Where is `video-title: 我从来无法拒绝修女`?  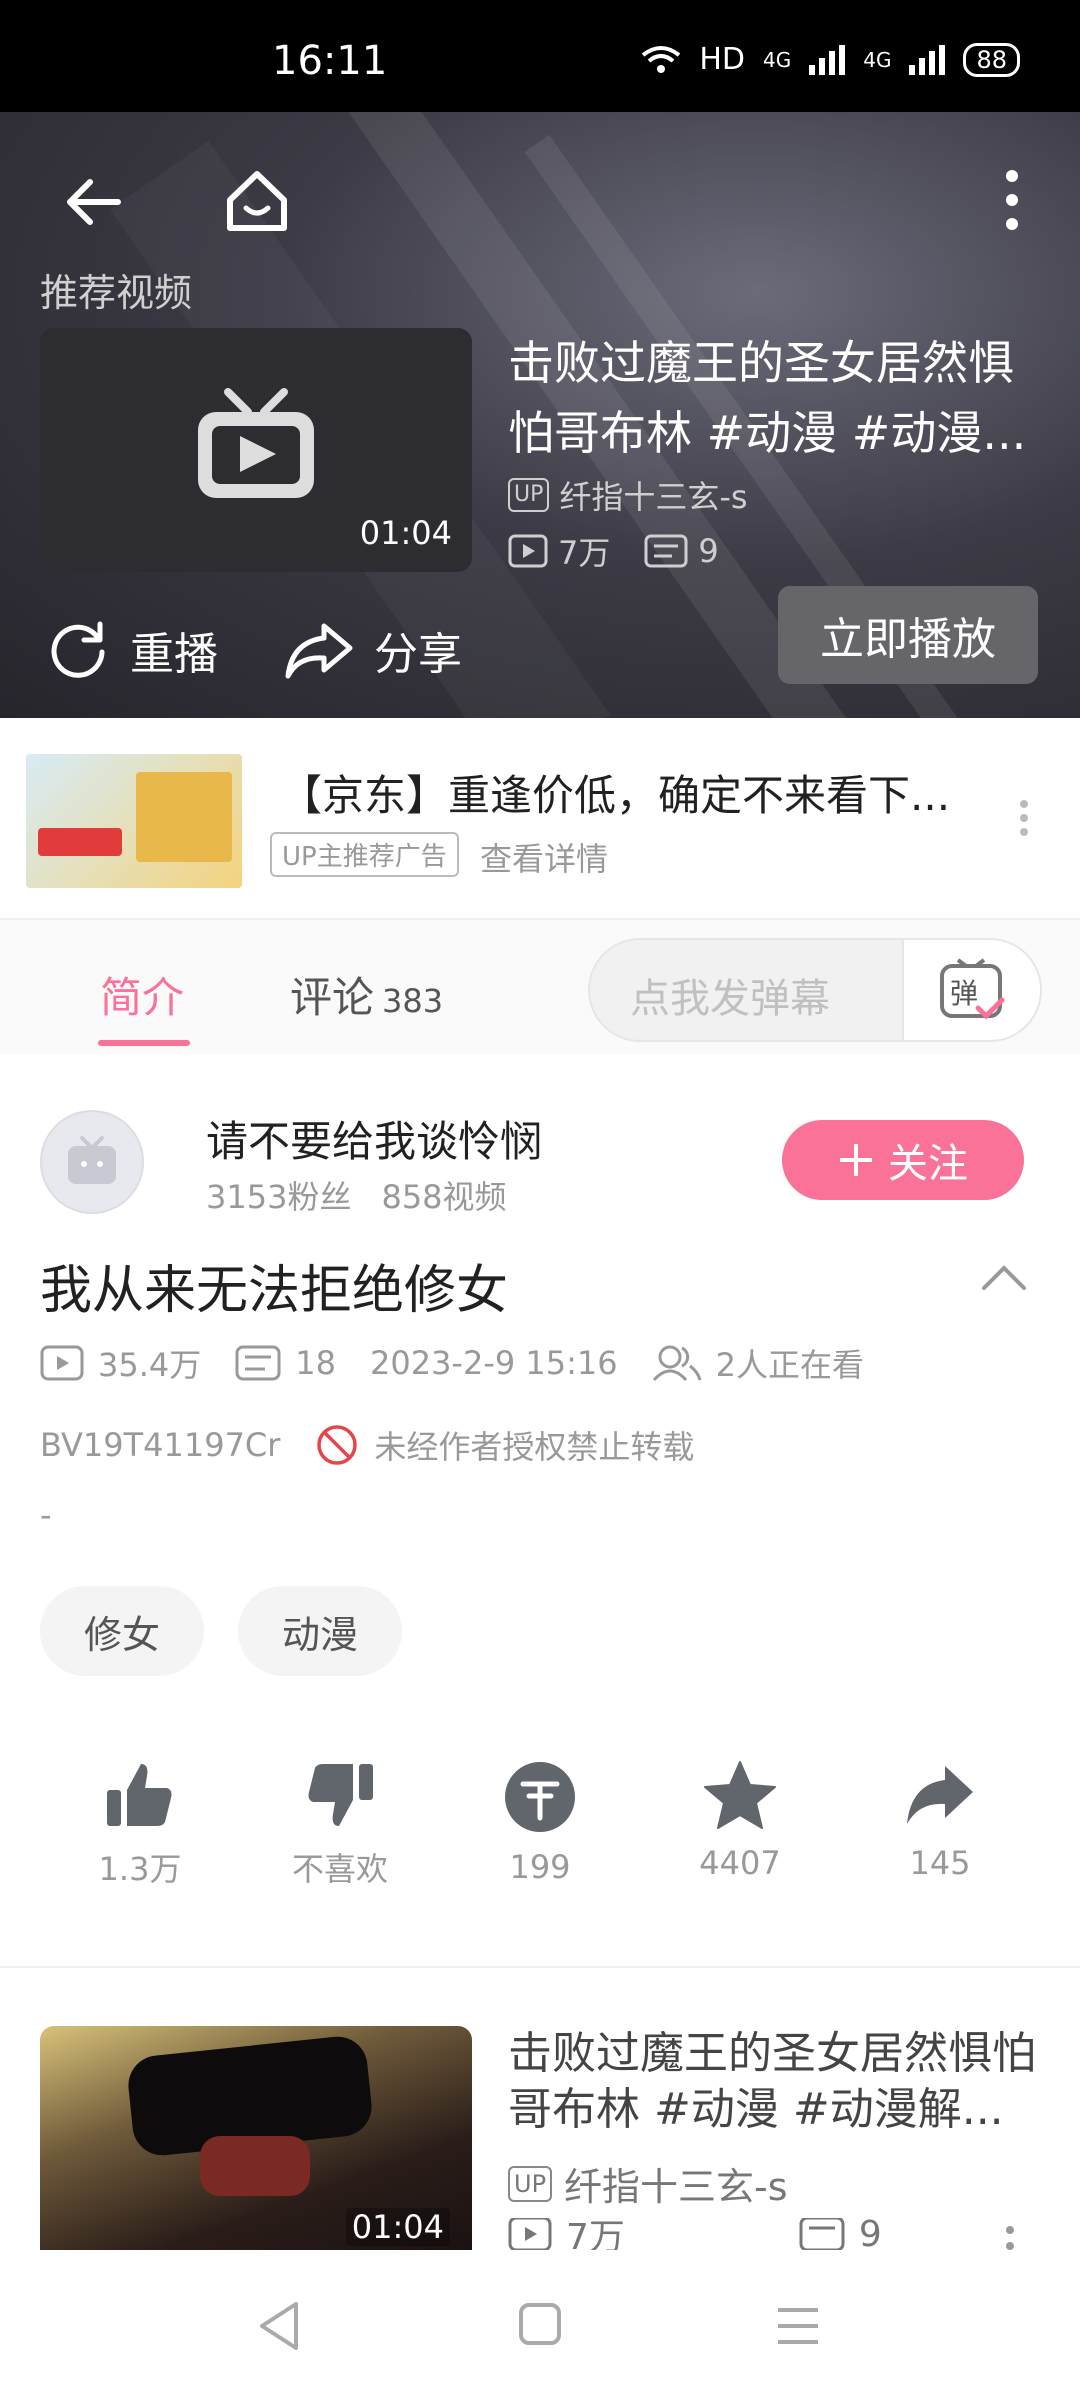
video-title: 我从来无法拒绝修女 is located at coordinates (274, 1291).